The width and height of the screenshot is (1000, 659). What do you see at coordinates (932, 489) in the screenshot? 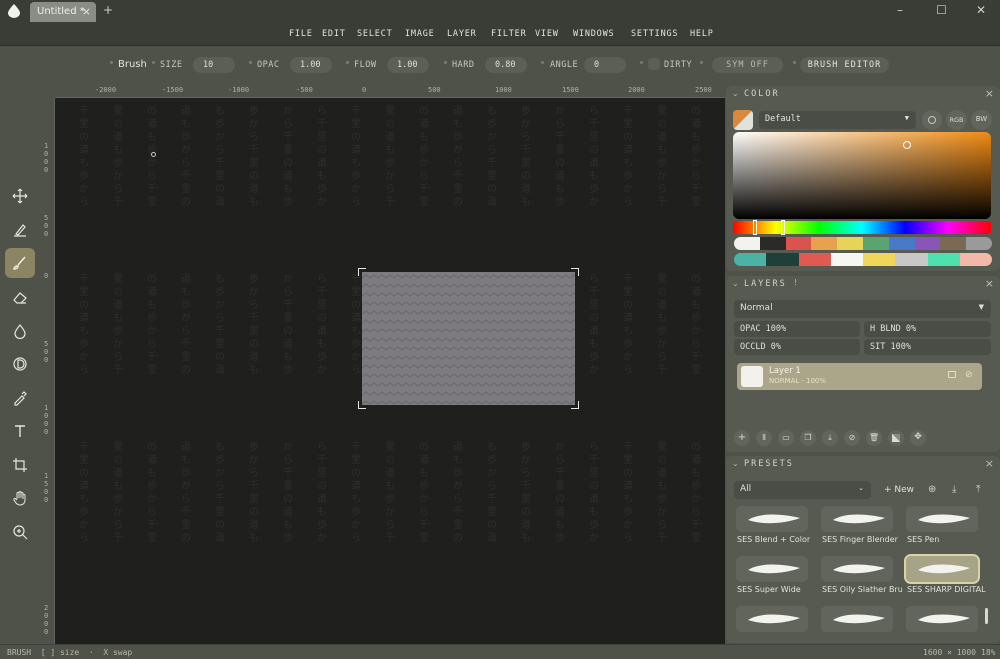
I see `search-icon: ⊕` at bounding box center [932, 489].